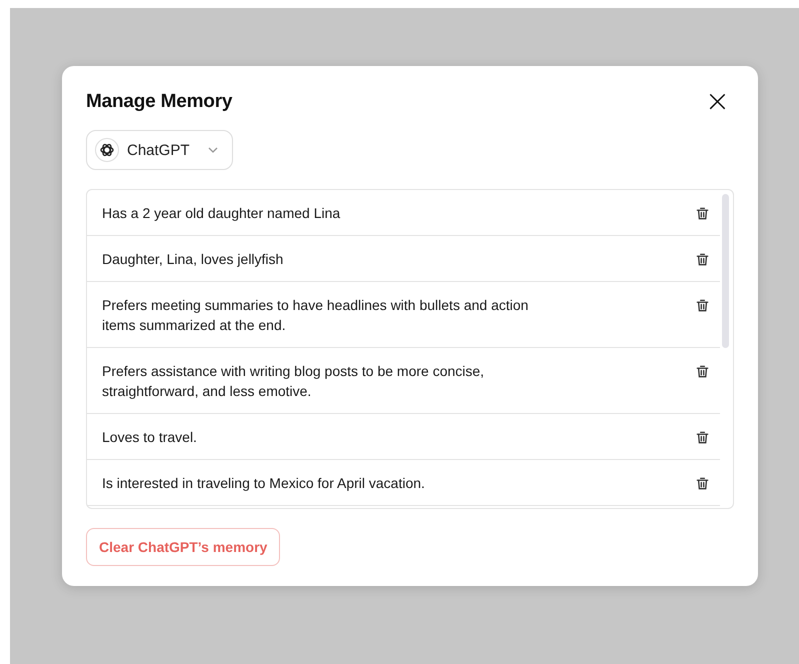 This screenshot has width=799, height=664. I want to click on memory-text: Has a 2 year old daughter named Lina, so click(221, 213).